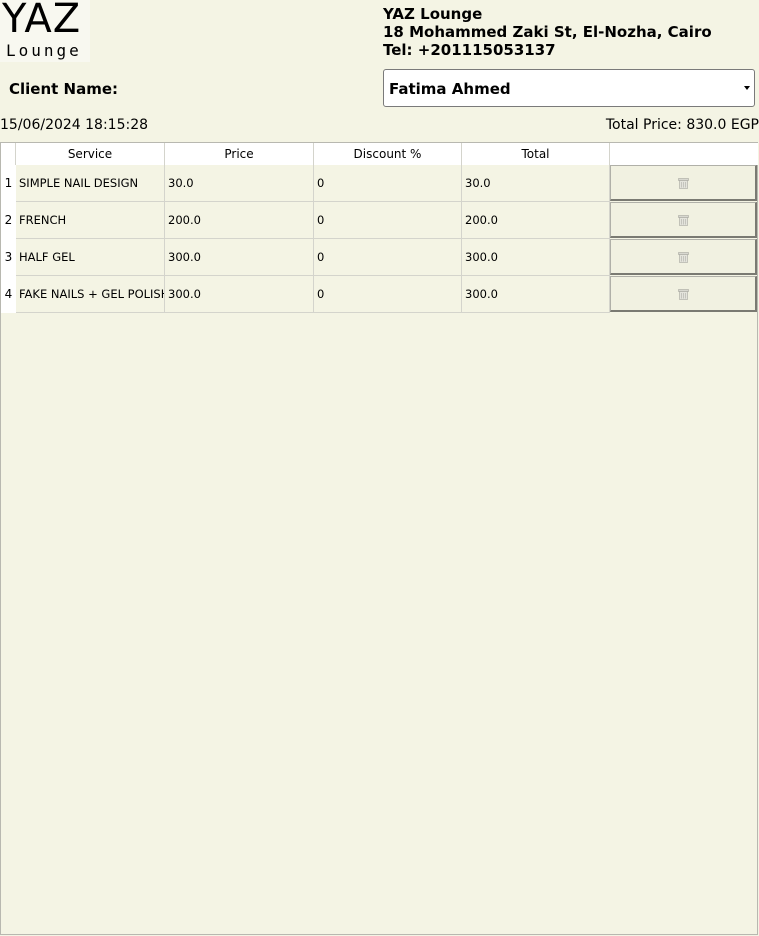 The height and width of the screenshot is (936, 759). I want to click on table-row: 4 FAKE NAILS + GEL POLISH 300.0 0 300.0, so click(379, 294).